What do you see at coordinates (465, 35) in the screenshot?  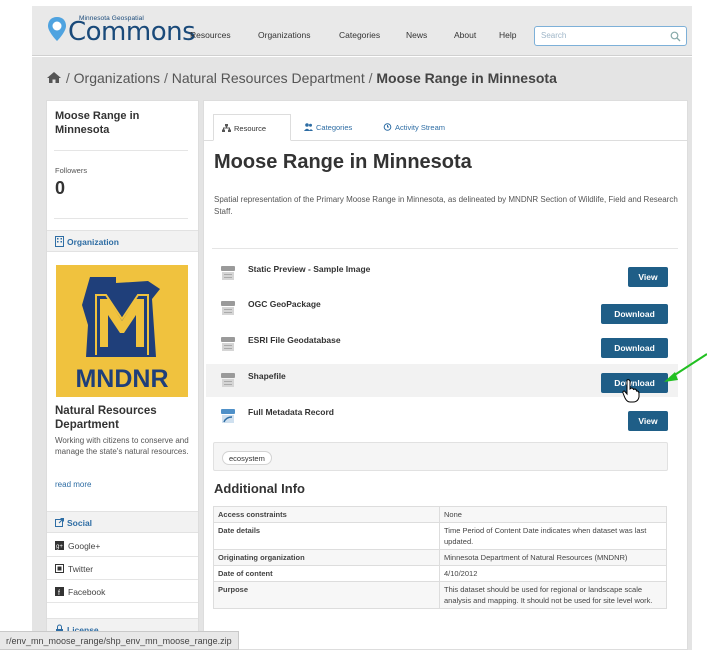 I see `nav-about: About` at bounding box center [465, 35].